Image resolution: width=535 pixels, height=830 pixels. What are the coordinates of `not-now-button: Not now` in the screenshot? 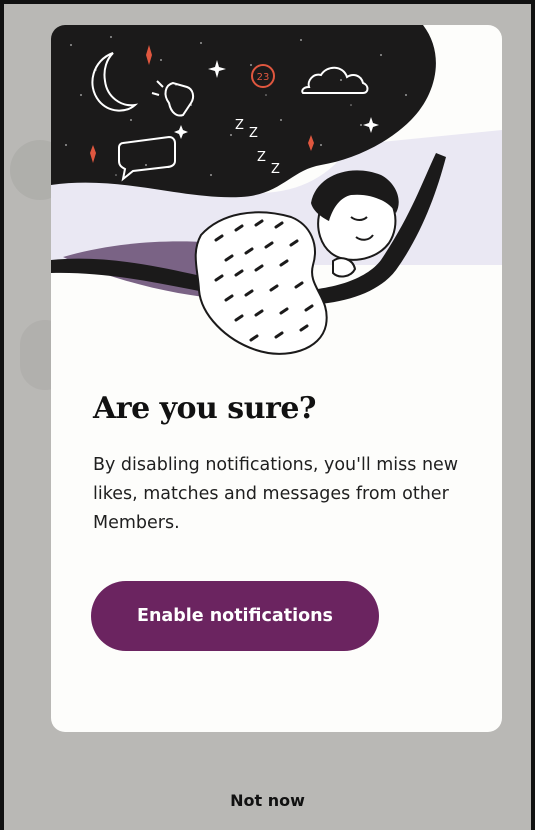 It's located at (267, 800).